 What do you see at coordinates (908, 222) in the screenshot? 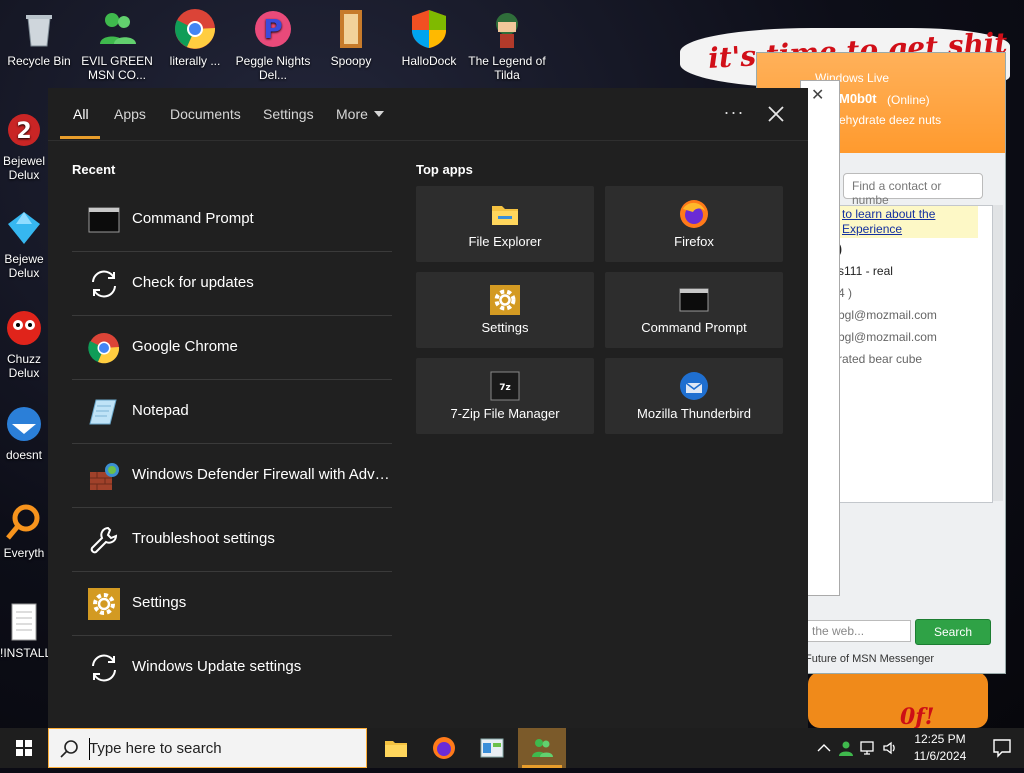
I see `msn-notice-link: to learn about the Experience` at bounding box center [908, 222].